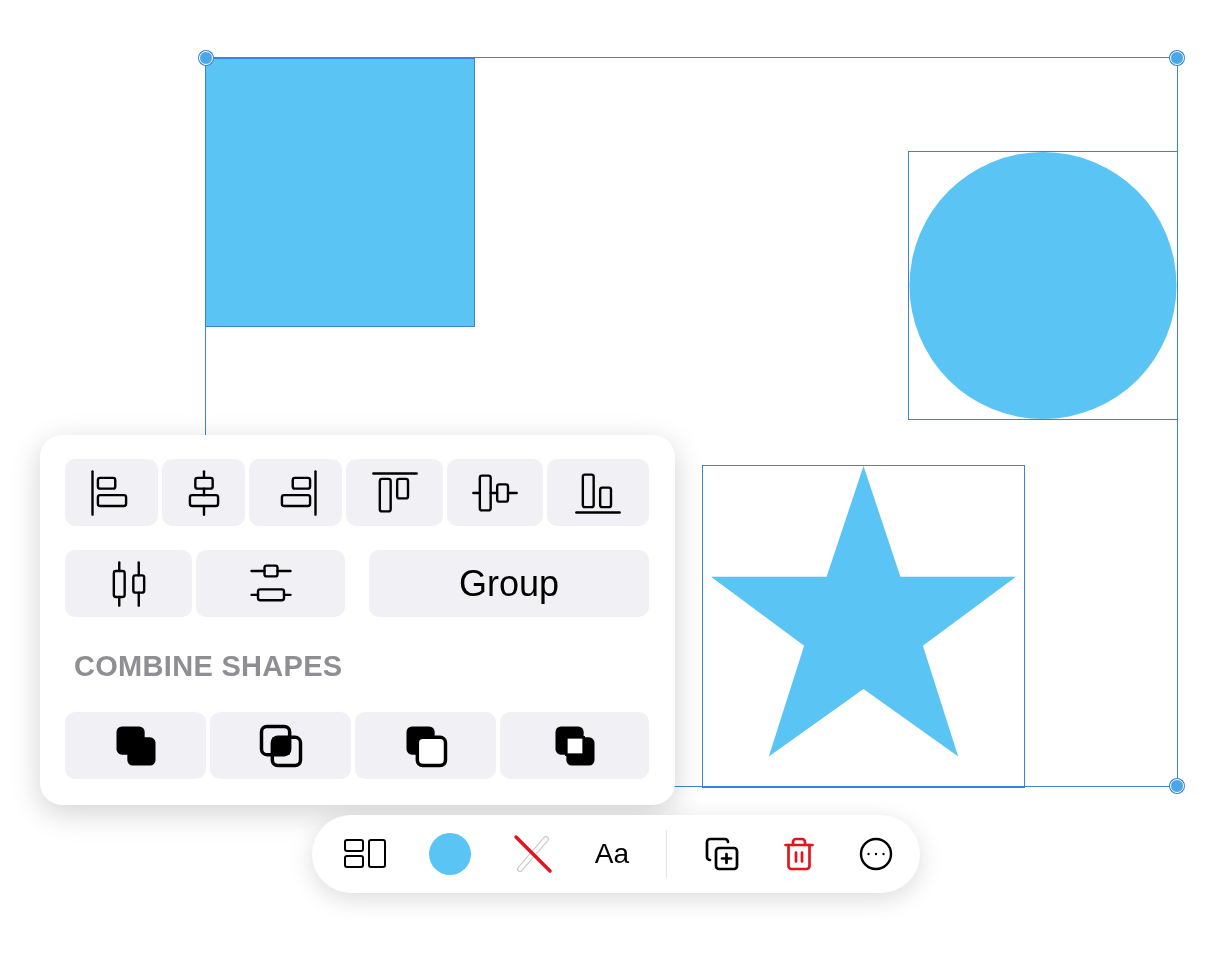  What do you see at coordinates (612, 854) in the screenshot?
I see `text-style-button: Aa` at bounding box center [612, 854].